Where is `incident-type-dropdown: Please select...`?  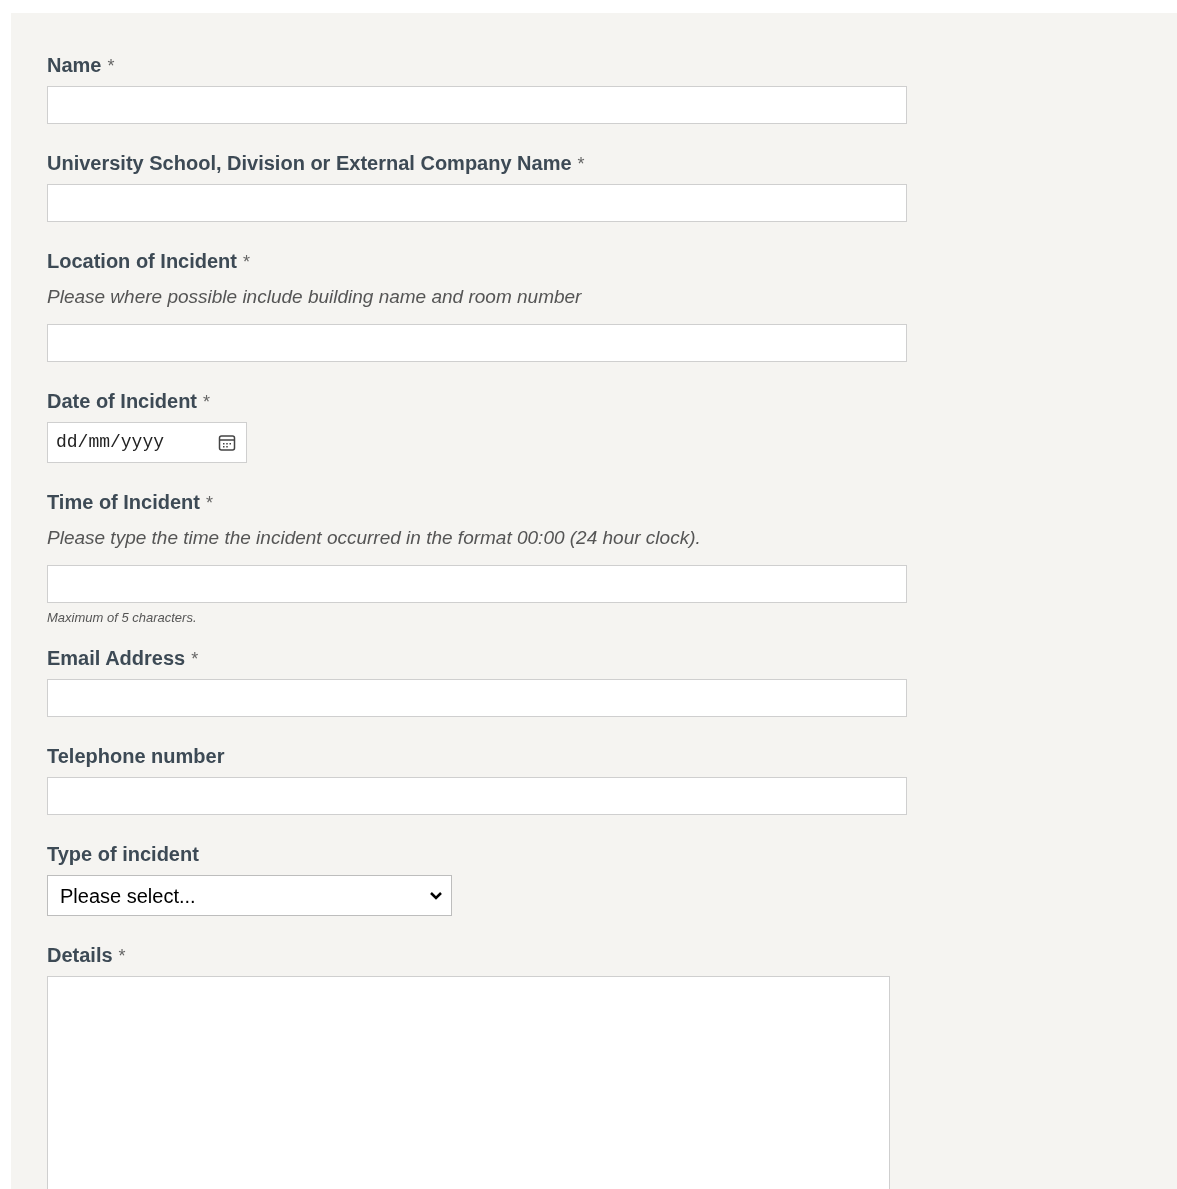 incident-type-dropdown: Please select... is located at coordinates (249, 895).